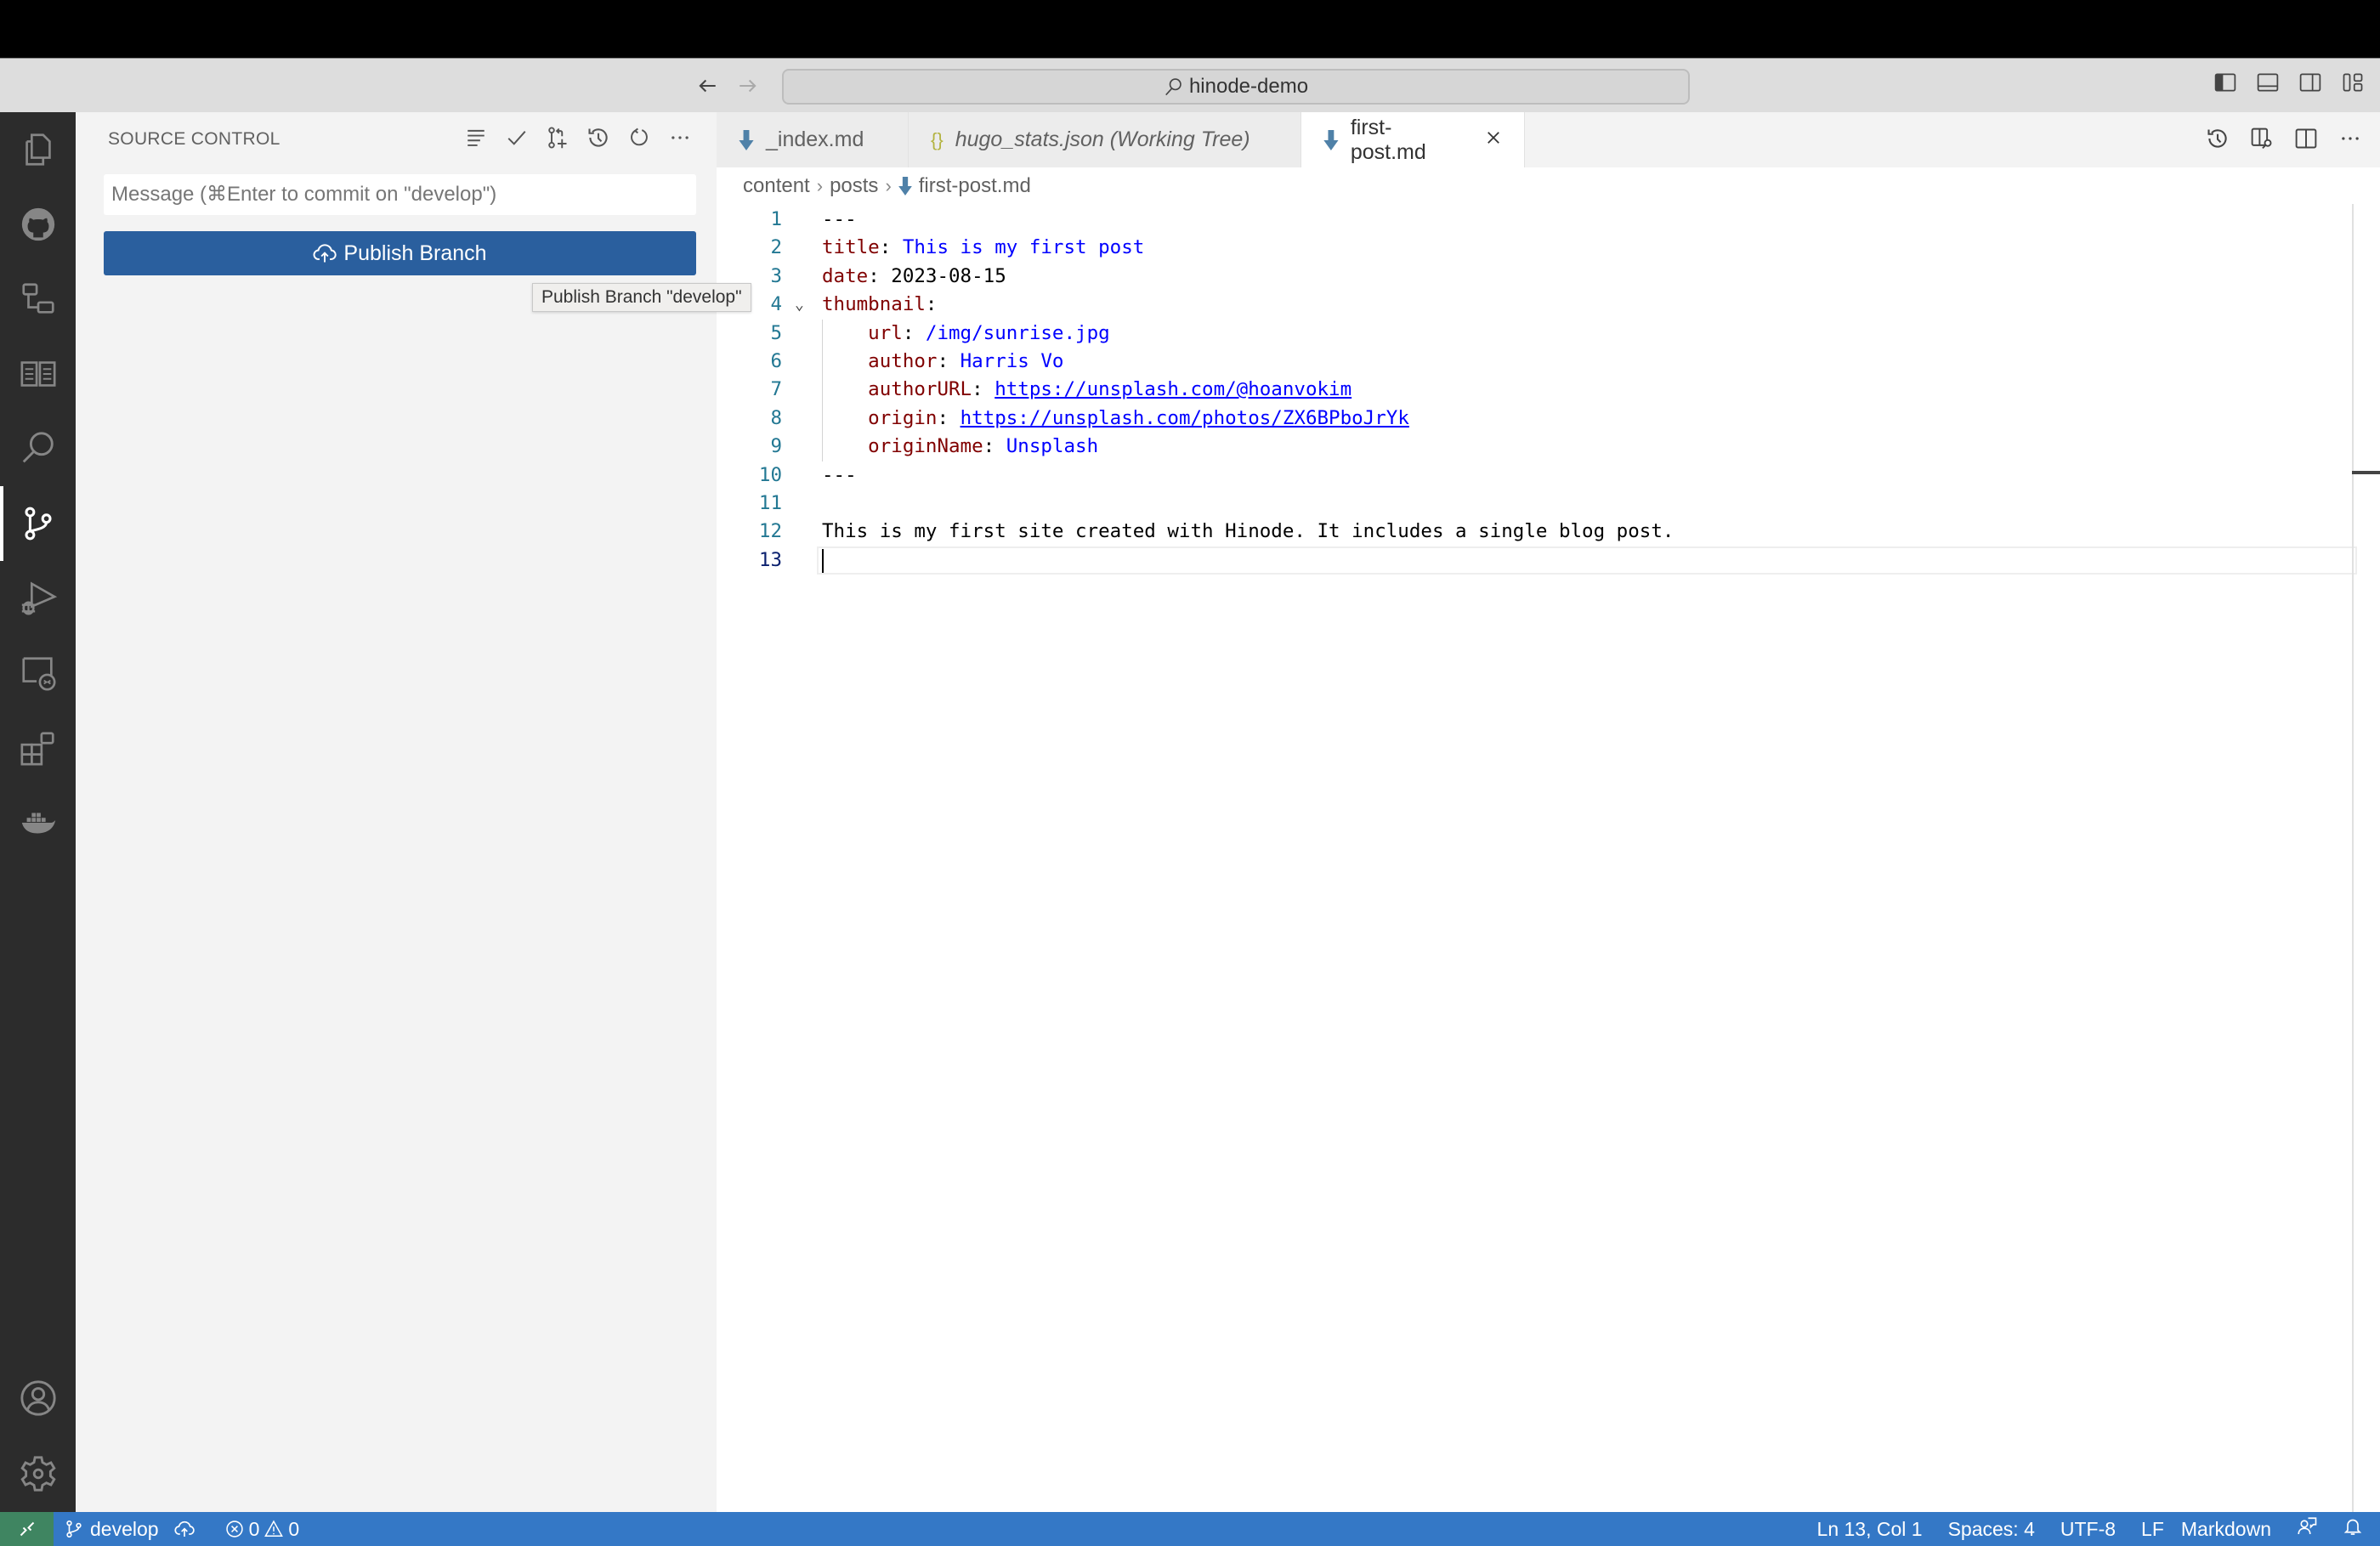 Image resolution: width=2380 pixels, height=1546 pixels. I want to click on commit-message-input, so click(400, 194).